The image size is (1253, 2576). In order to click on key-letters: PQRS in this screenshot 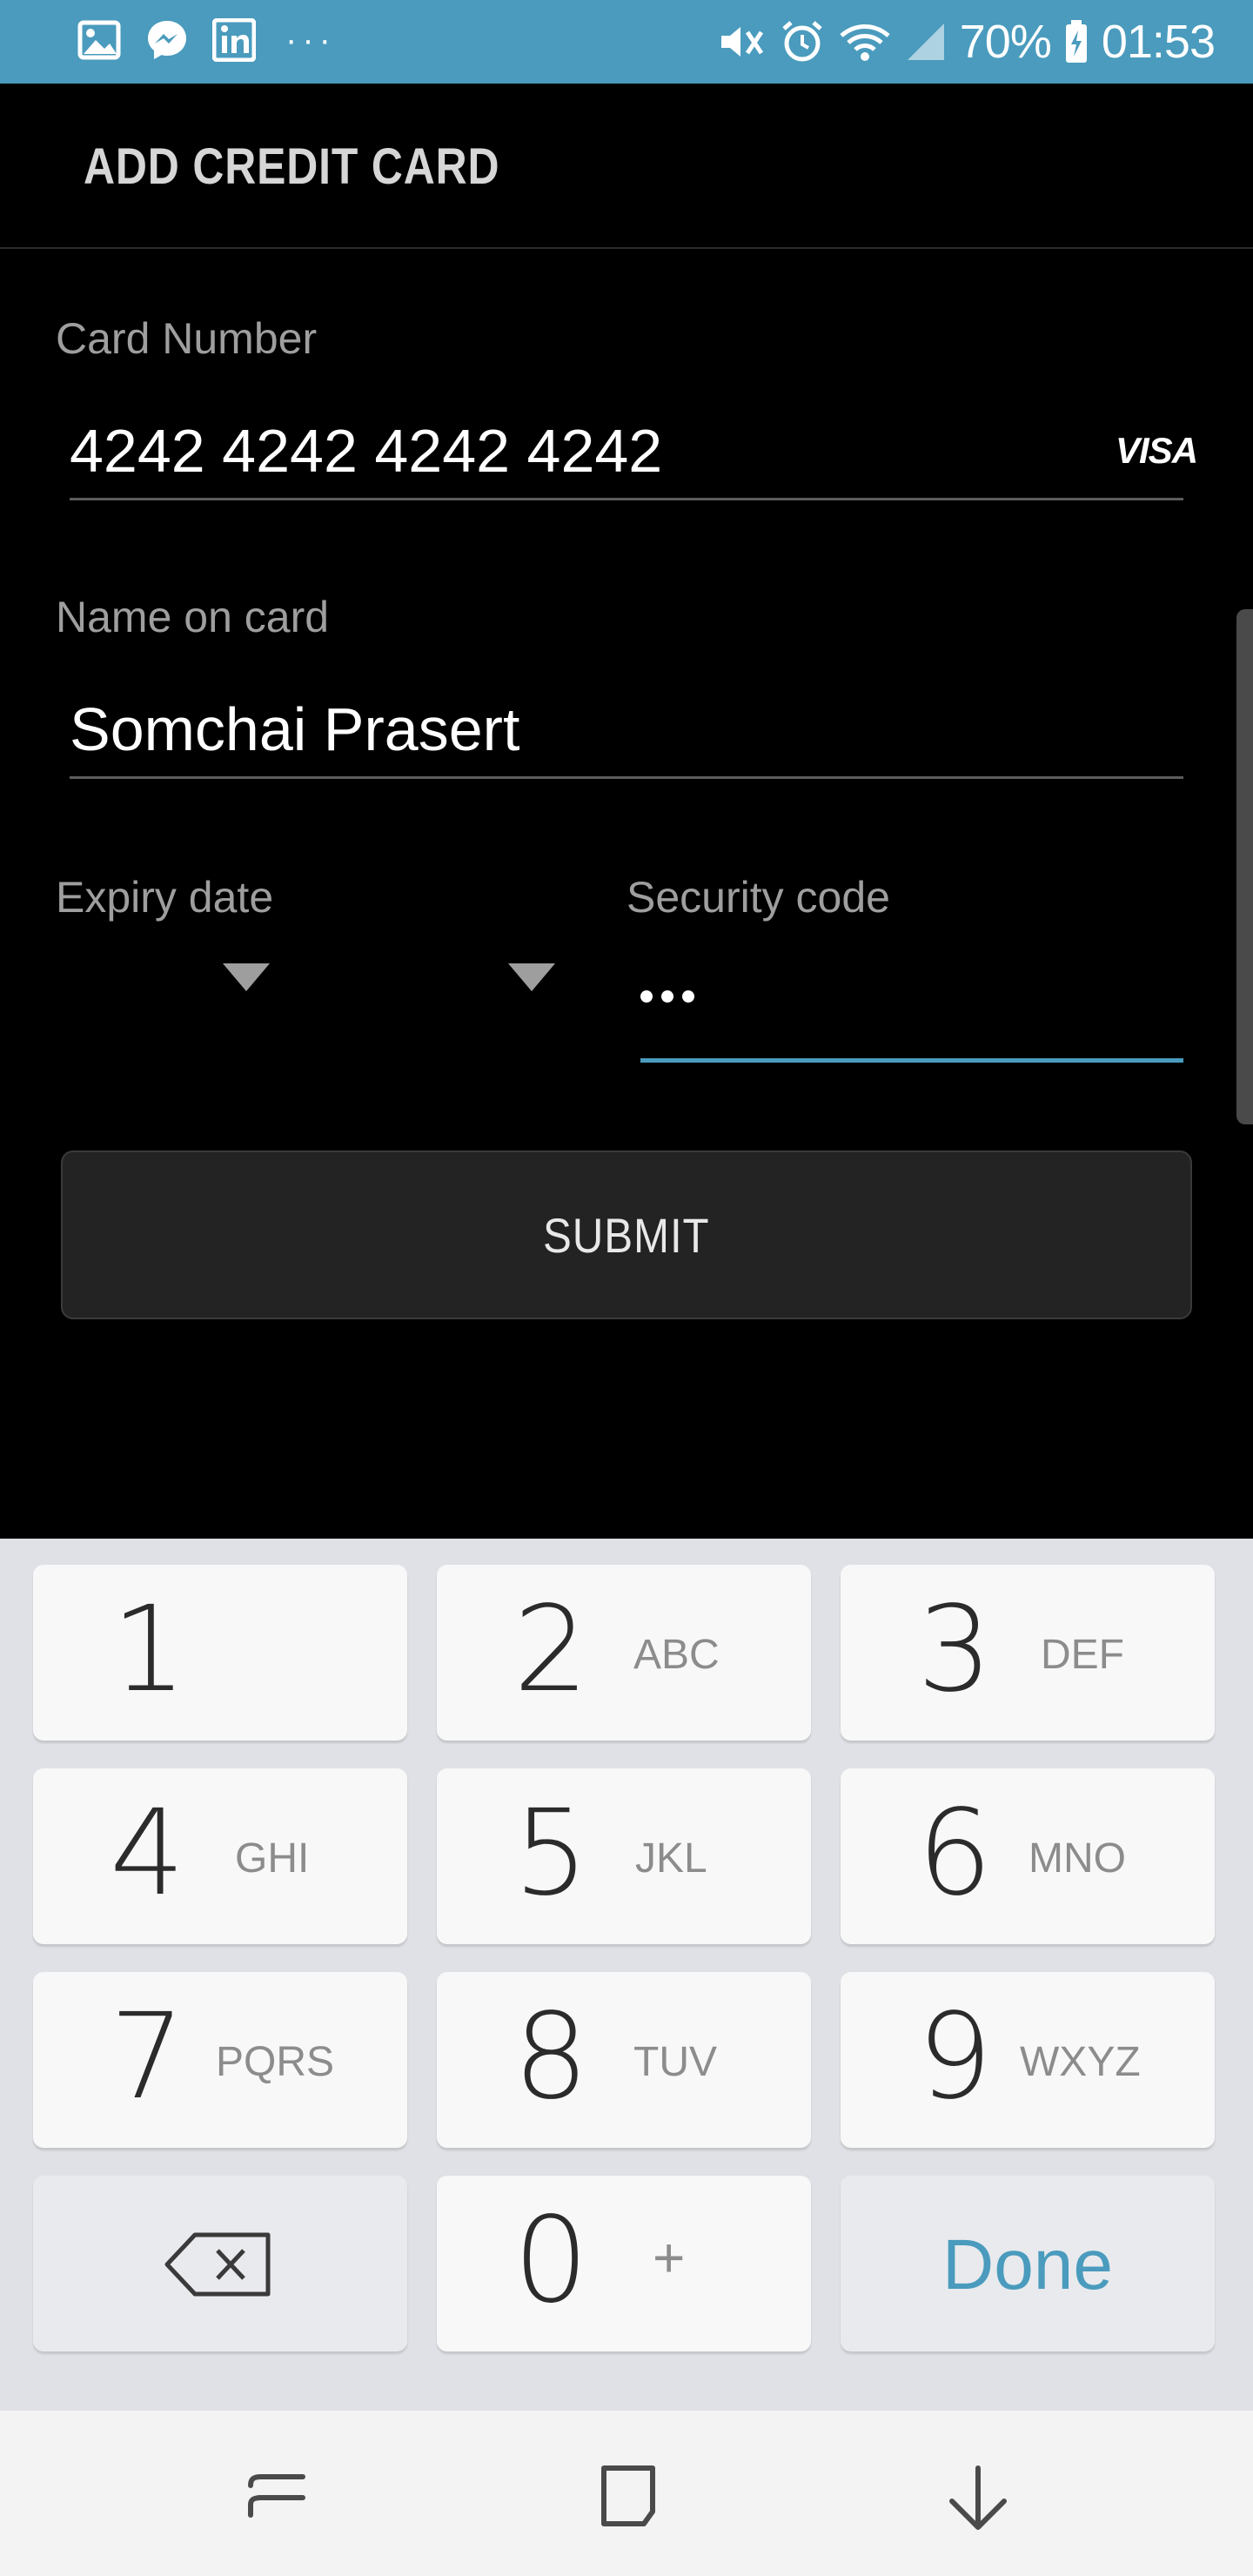, I will do `click(275, 2062)`.